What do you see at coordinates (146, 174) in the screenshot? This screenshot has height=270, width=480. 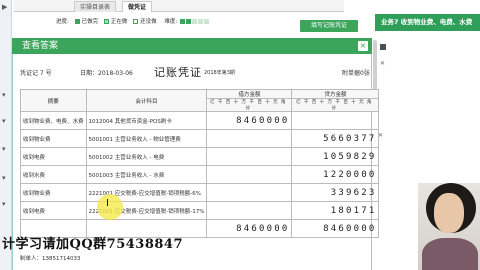 I see `account-cell: 5001003 主营业务收入 - 水费` at bounding box center [146, 174].